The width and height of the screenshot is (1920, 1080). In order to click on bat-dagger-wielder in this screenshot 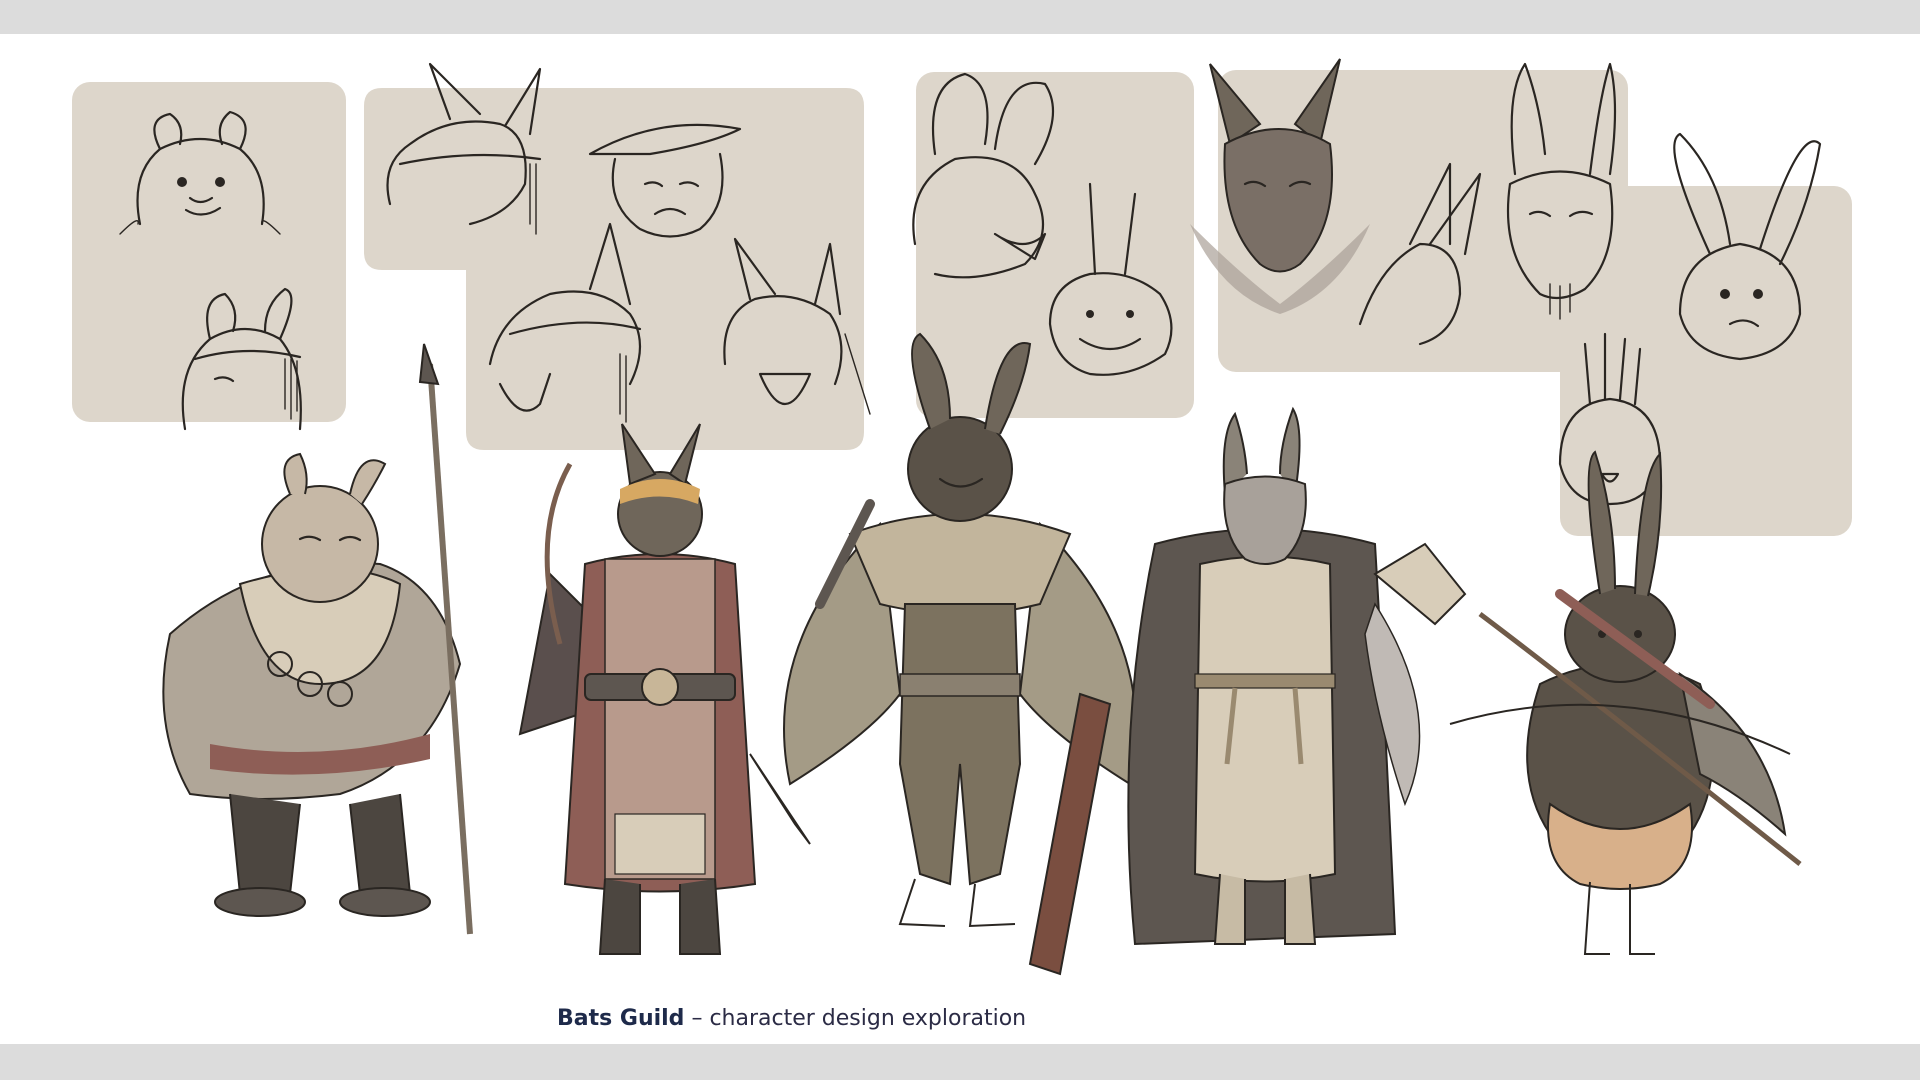, I will do `click(664, 689)`.